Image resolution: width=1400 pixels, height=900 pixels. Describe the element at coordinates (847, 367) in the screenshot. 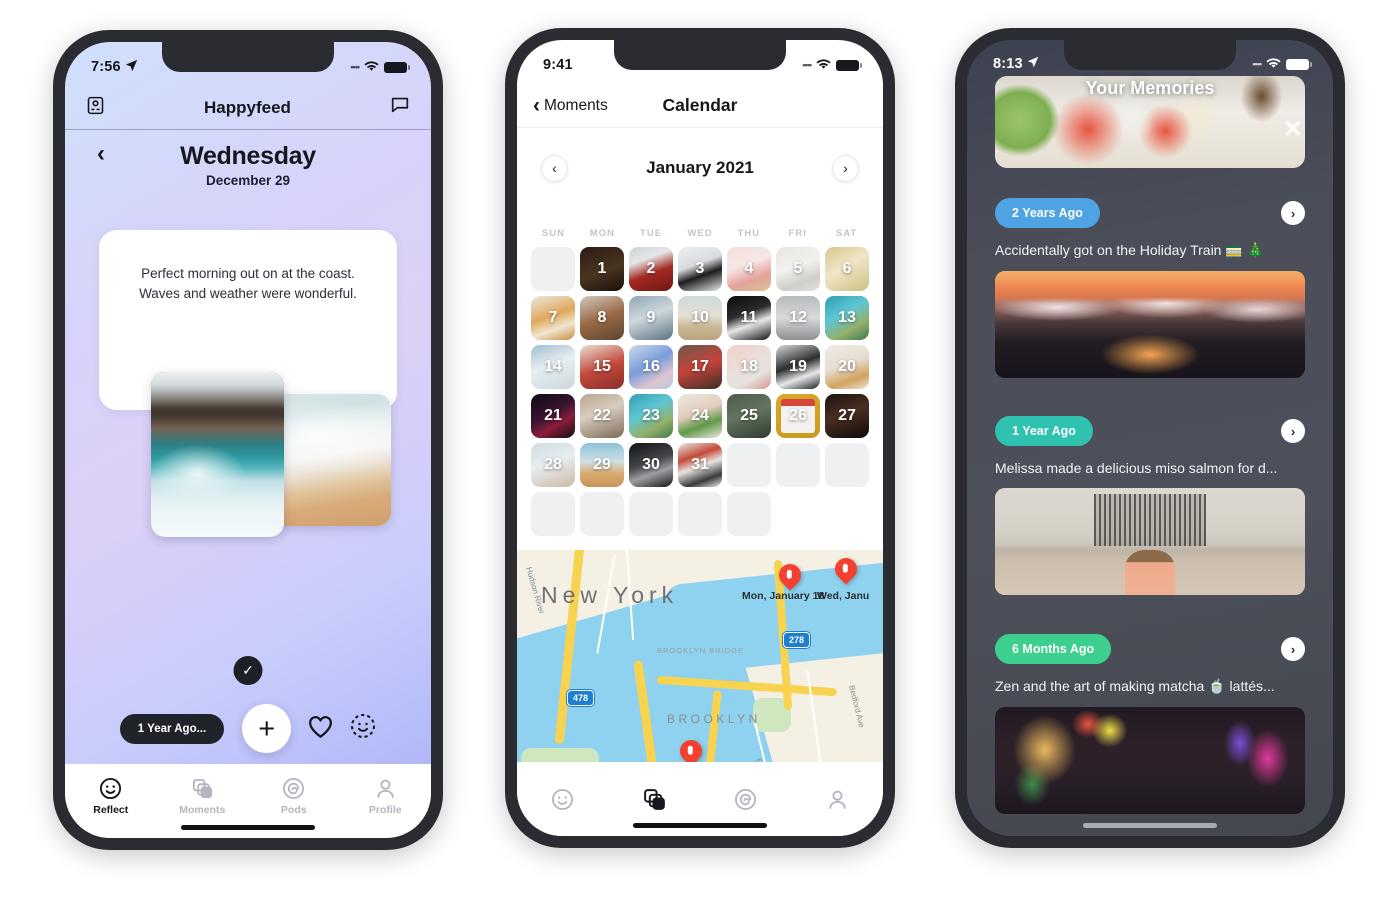

I see `calendar-day-cell: 20` at that location.